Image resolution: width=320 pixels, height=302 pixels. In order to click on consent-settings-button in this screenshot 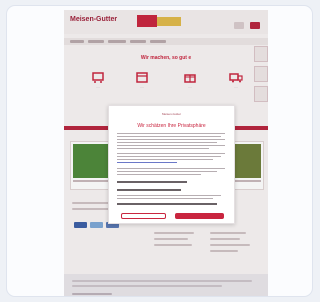, I will do `click(143, 216)`.